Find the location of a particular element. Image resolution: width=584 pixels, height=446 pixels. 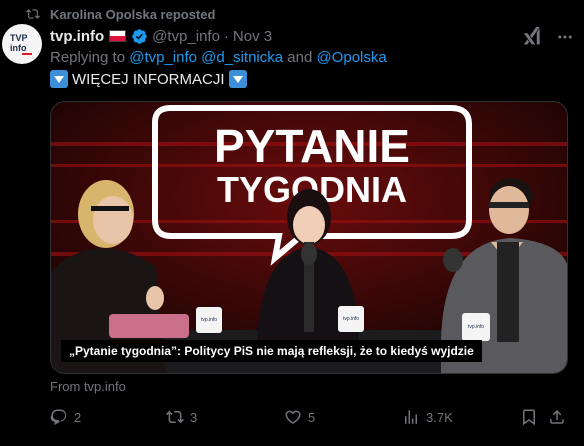

mug-right: tvp.info is located at coordinates (476, 327).